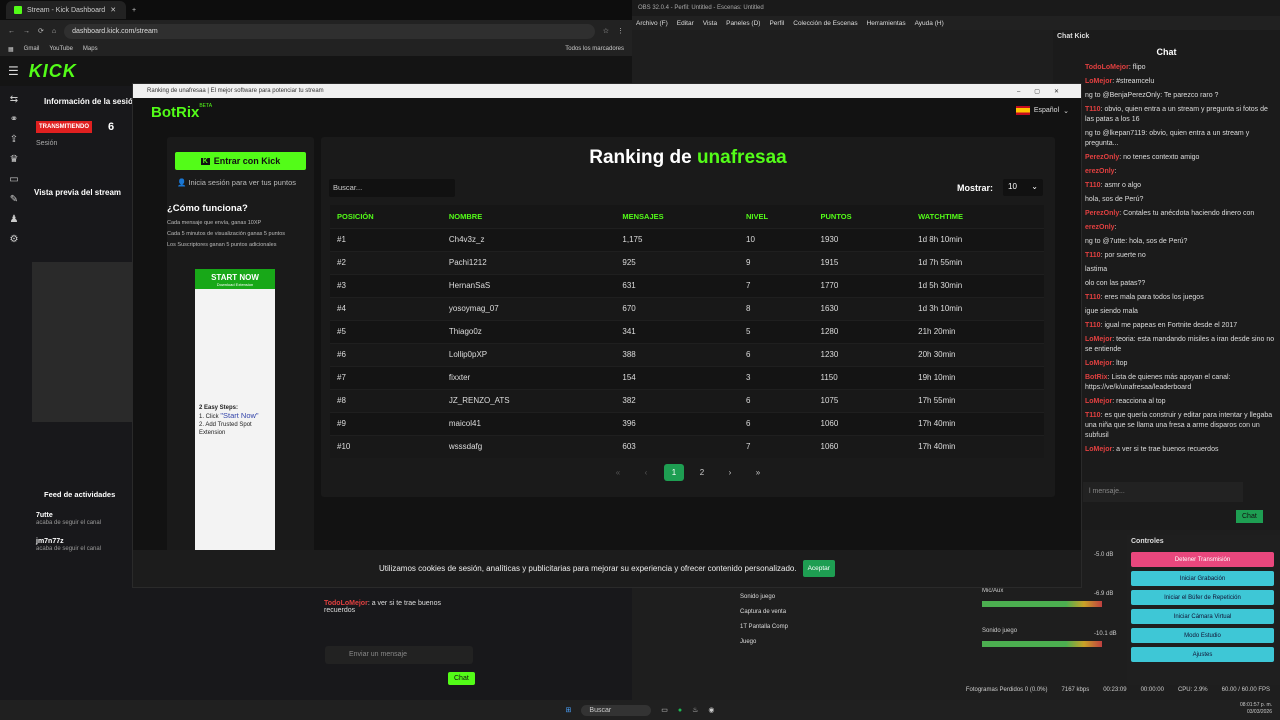 This screenshot has width=1280, height=720. What do you see at coordinates (680, 710) in the screenshot?
I see `spotify-icon: ●` at bounding box center [680, 710].